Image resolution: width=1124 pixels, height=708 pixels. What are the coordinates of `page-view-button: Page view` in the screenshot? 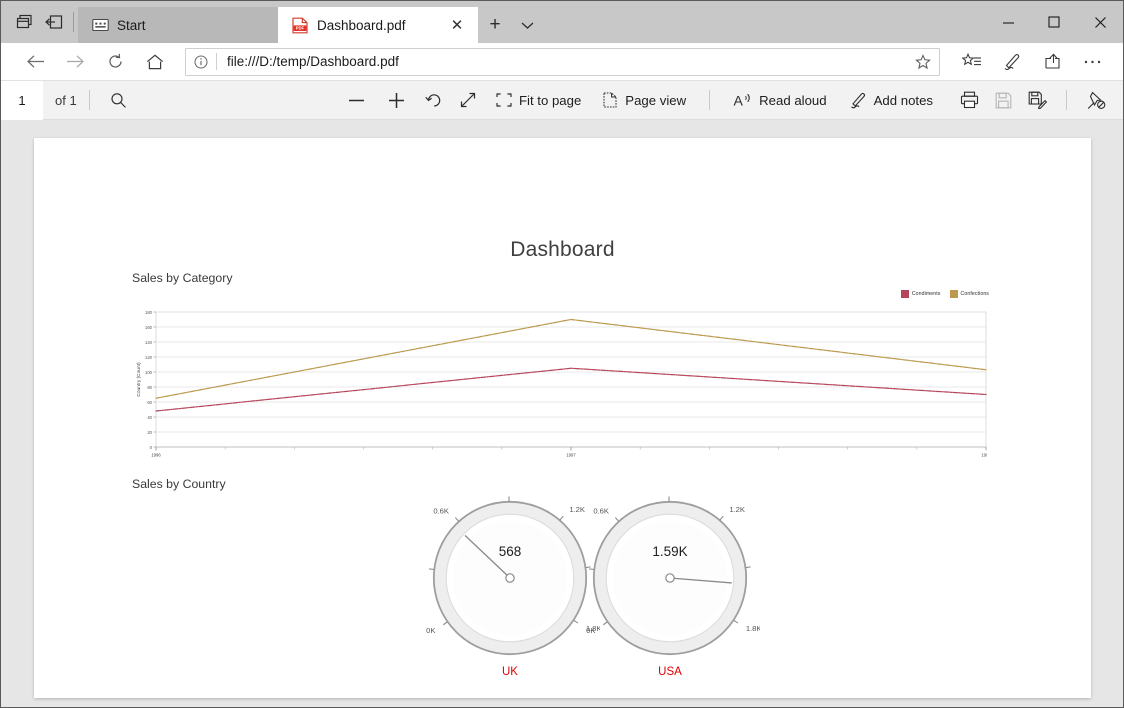 It's located at (644, 100).